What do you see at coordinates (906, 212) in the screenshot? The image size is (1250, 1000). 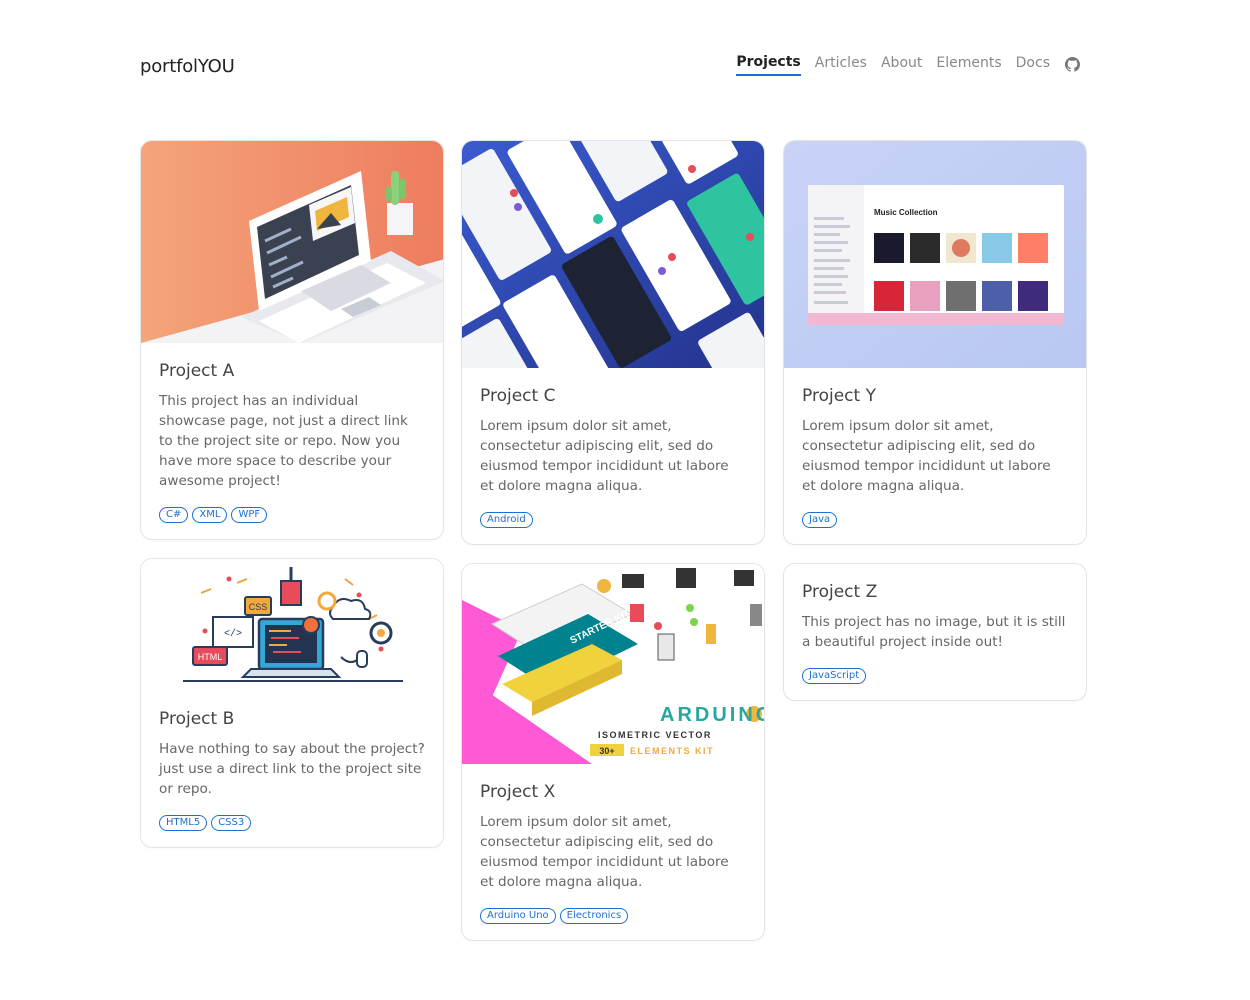 I see `music-app-title: Music Collection` at bounding box center [906, 212].